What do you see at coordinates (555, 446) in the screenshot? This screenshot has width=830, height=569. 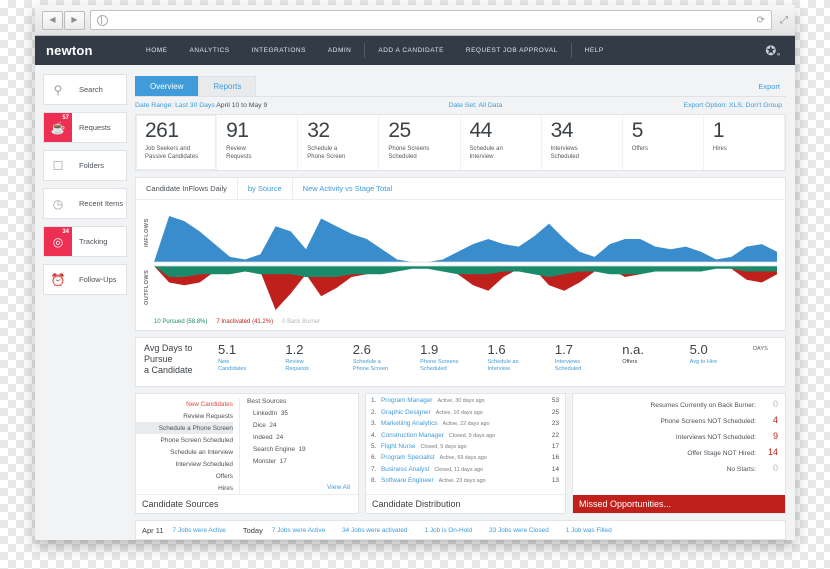 I see `job-count: 17` at bounding box center [555, 446].